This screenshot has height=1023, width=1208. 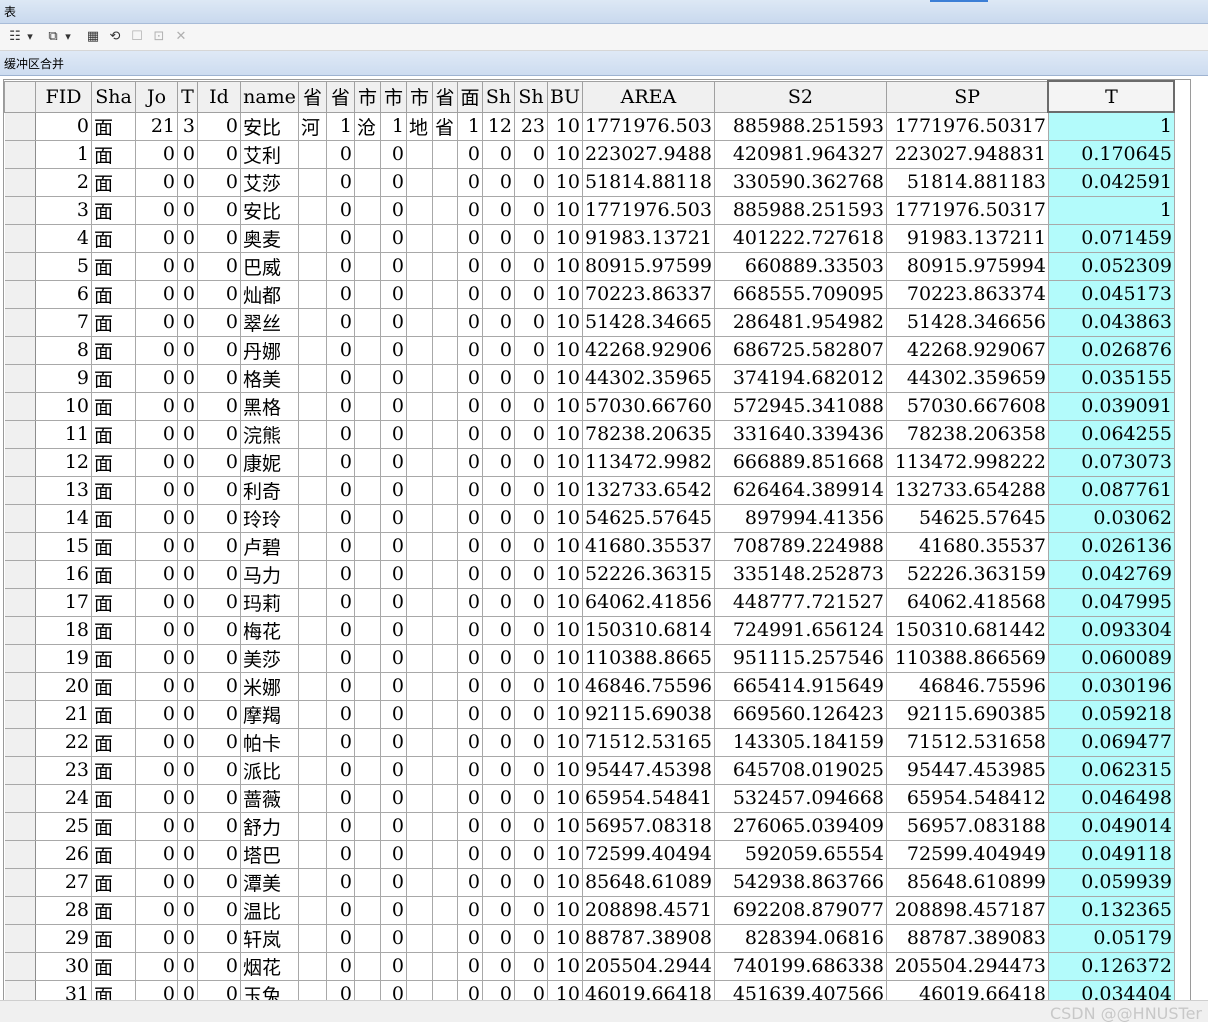 I want to click on table-cell: 0.132365, so click(x=1111, y=910).